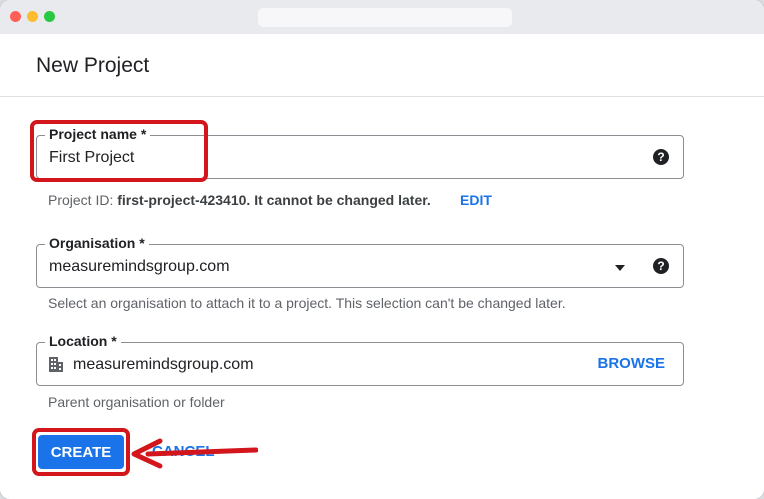  What do you see at coordinates (184, 200) in the screenshot?
I see `project-id-value: first-project-423410.` at bounding box center [184, 200].